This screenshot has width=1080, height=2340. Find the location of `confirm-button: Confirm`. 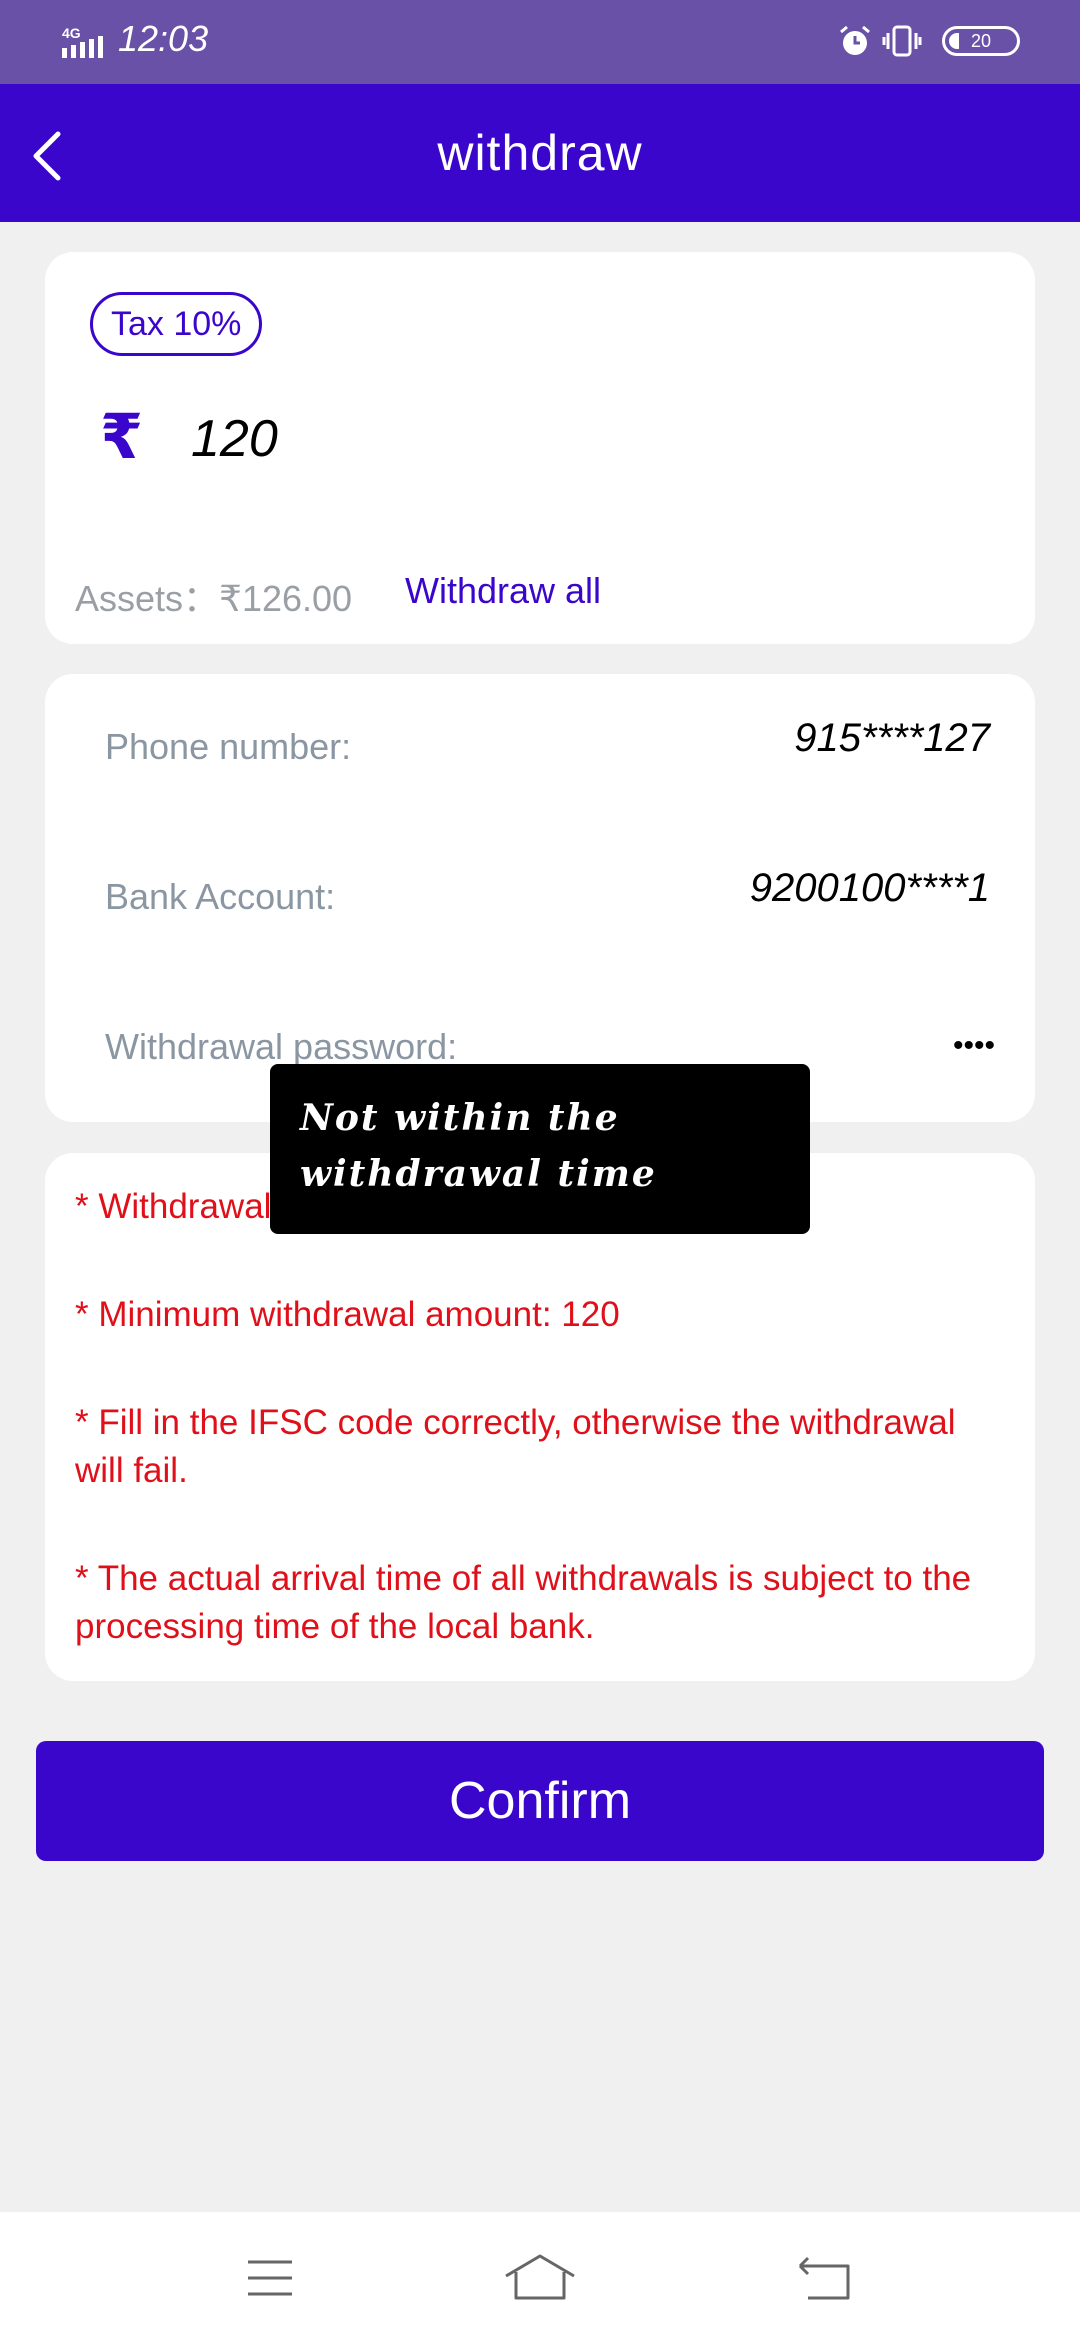

confirm-button: Confirm is located at coordinates (540, 1801).